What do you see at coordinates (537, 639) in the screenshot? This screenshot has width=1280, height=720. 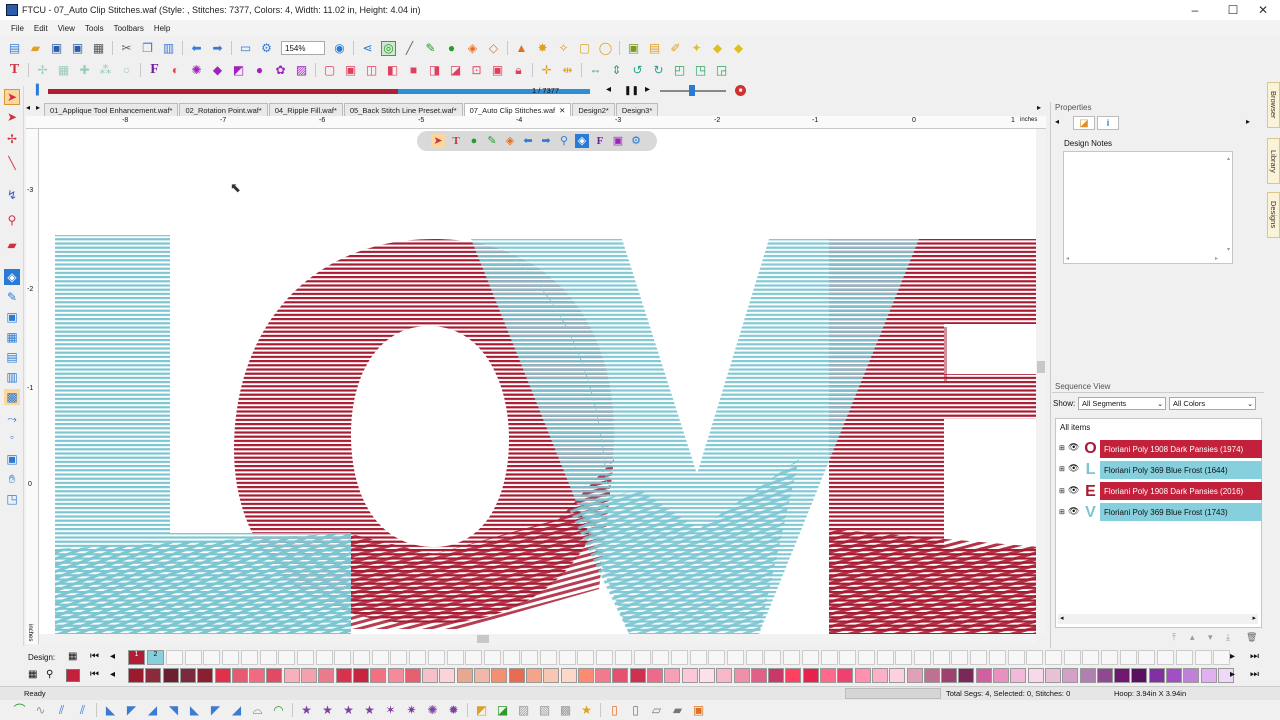 I see `canvas-horizontal-scrollbar` at bounding box center [537, 639].